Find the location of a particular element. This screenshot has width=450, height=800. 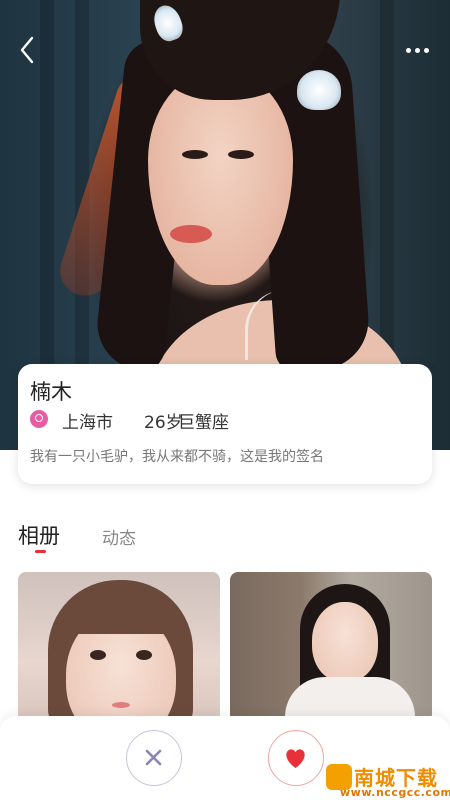

profile-name: 楠木 is located at coordinates (51, 392).